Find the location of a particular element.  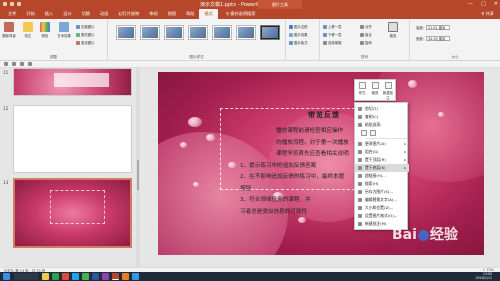

mini-crop-button: 裁剪 is located at coordinates (375, 88).